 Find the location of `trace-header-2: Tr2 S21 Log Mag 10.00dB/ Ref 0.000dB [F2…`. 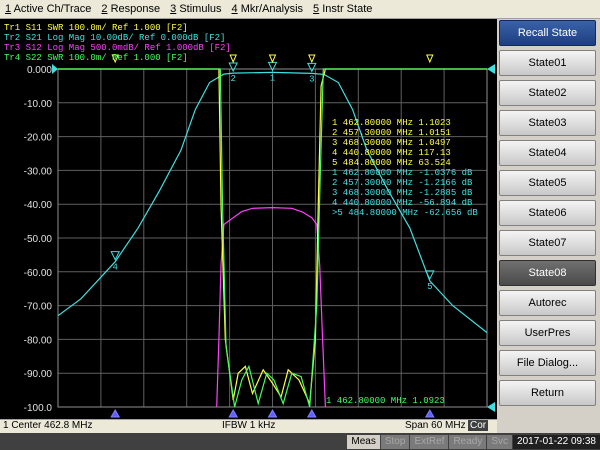

trace-header-2: Tr2 S21 Log Mag 10.00dB/ Ref 0.000dB [F2… is located at coordinates (114, 38).